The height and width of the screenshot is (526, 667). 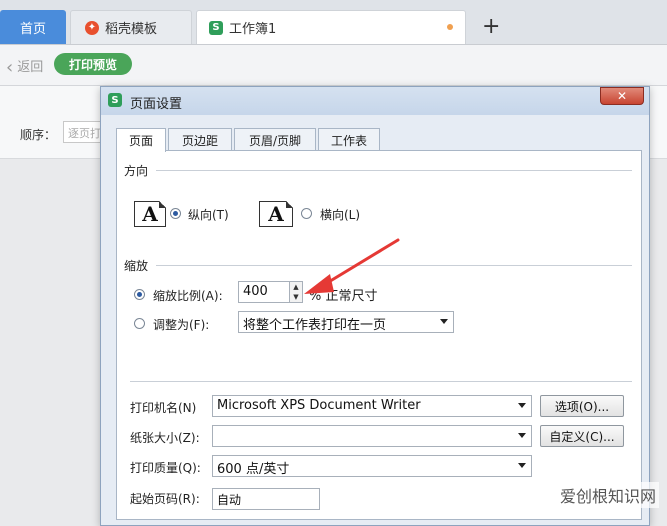 What do you see at coordinates (83, 132) in the screenshot?
I see `order-select: 逐页打` at bounding box center [83, 132].